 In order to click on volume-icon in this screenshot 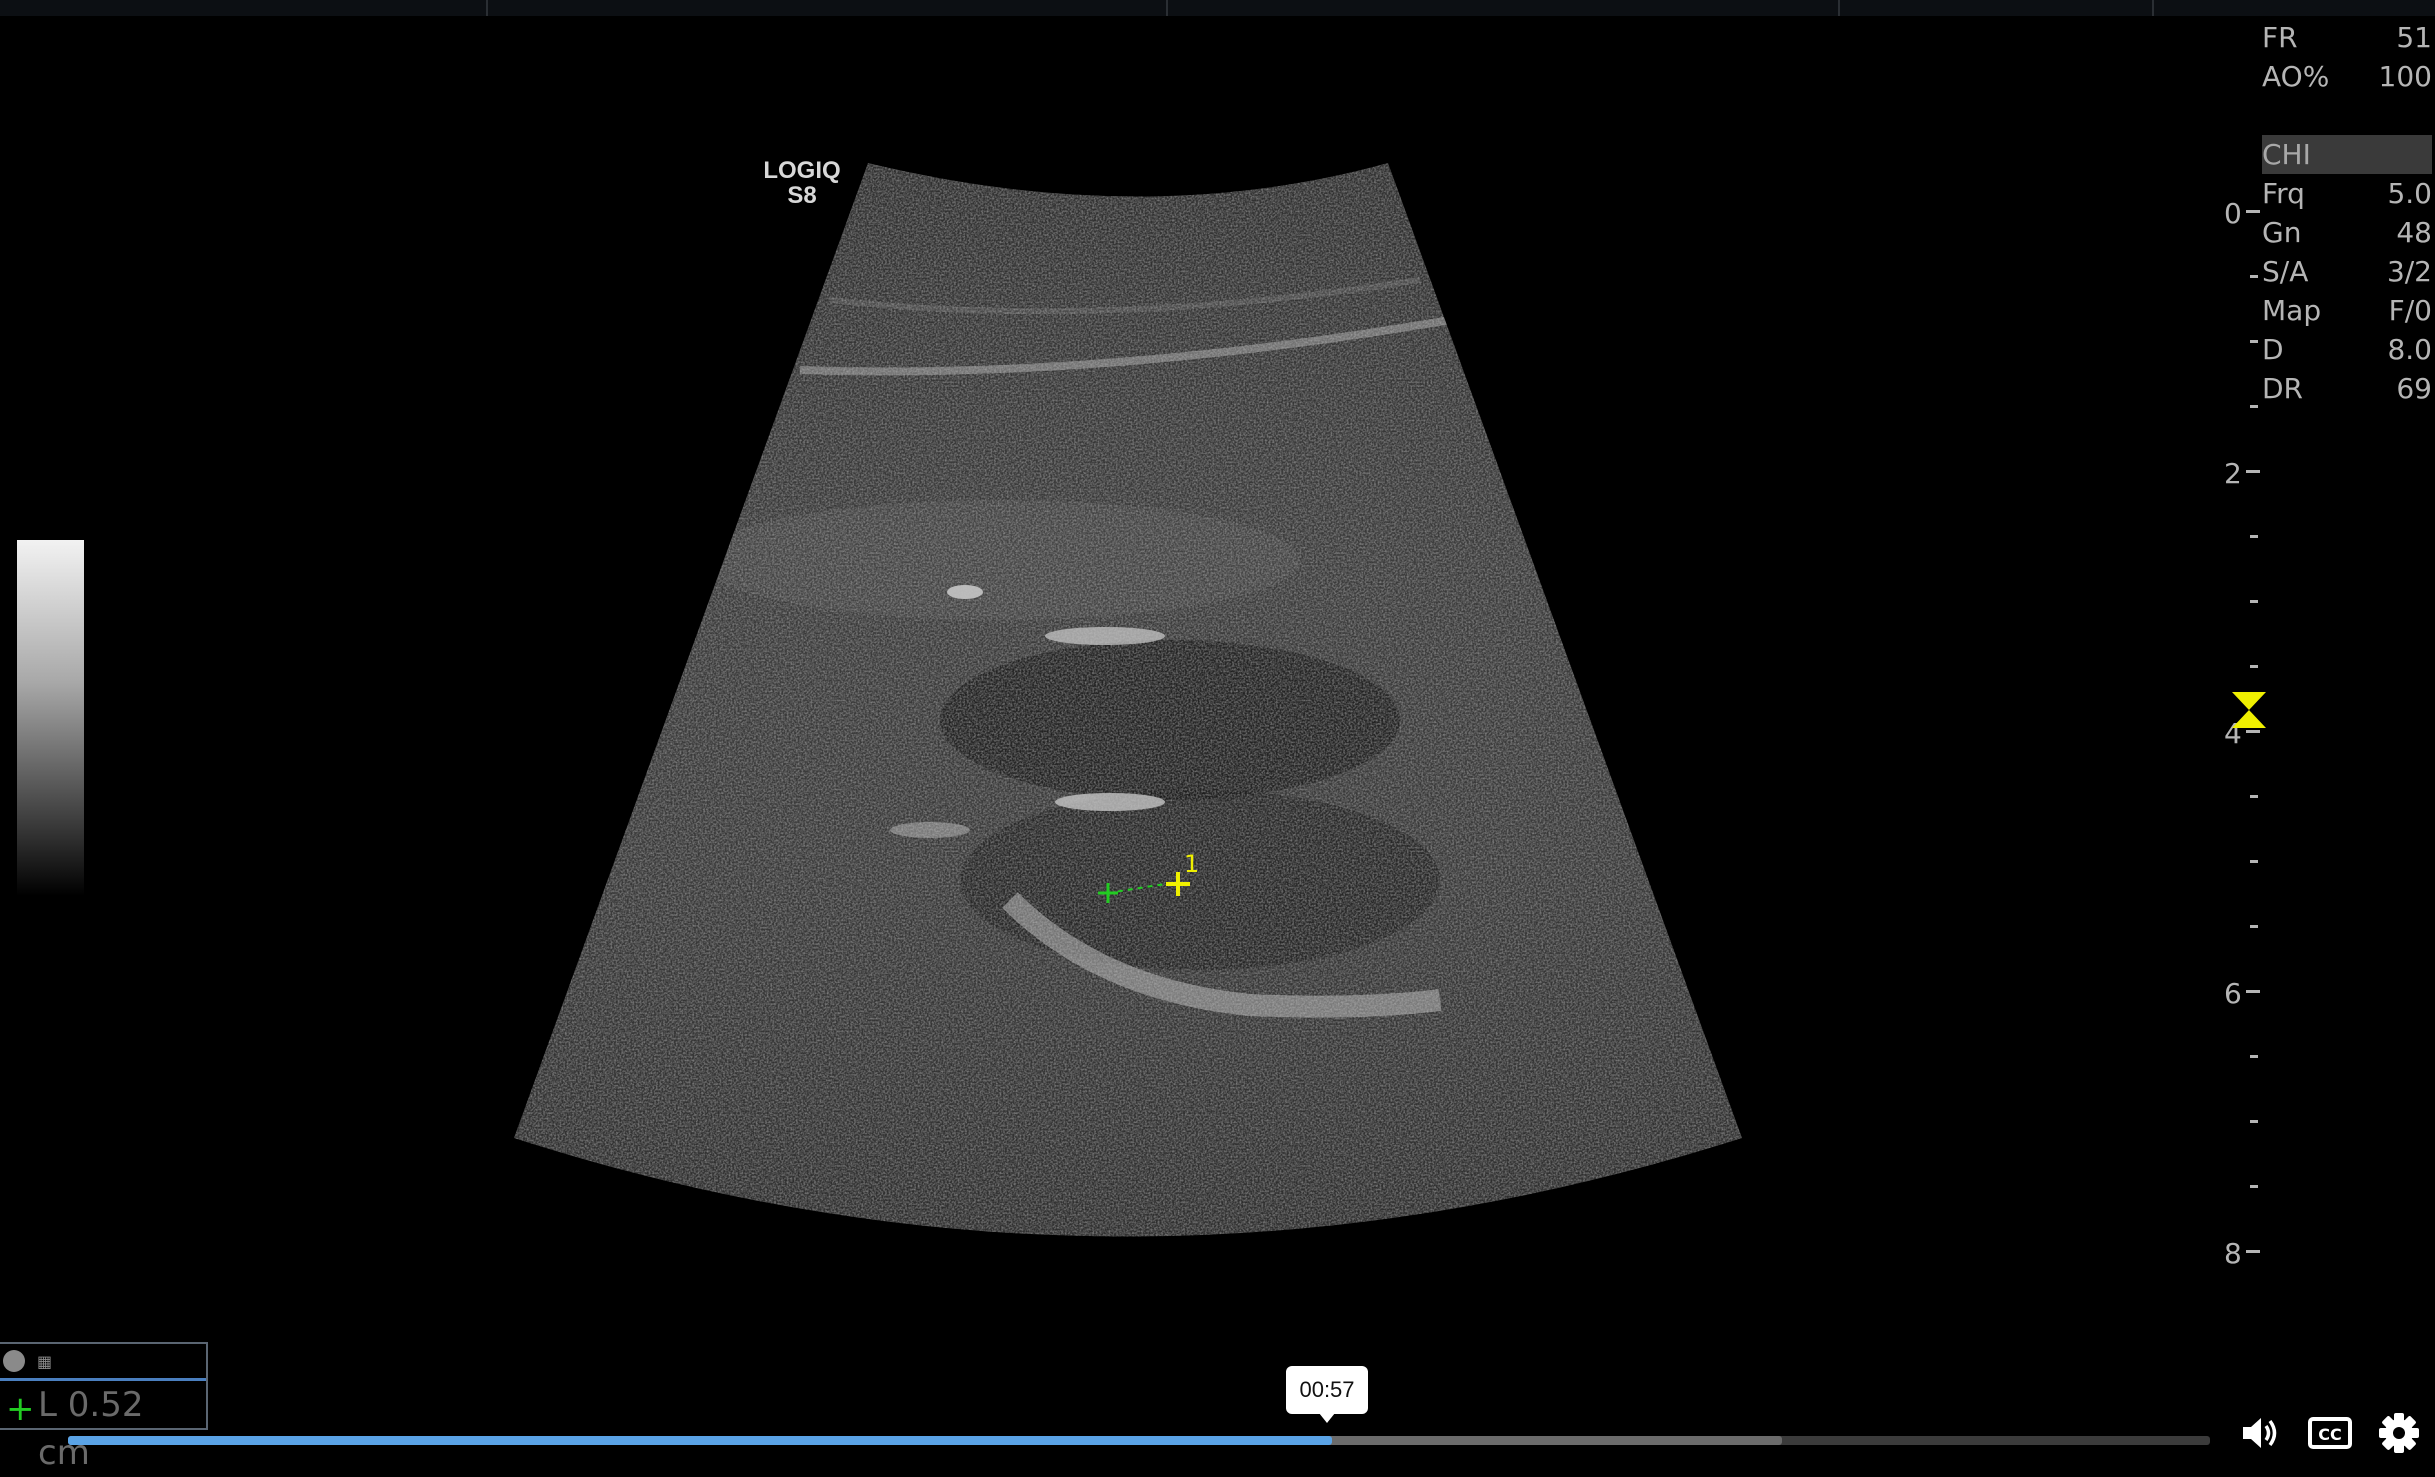, I will do `click(2260, 1433)`.